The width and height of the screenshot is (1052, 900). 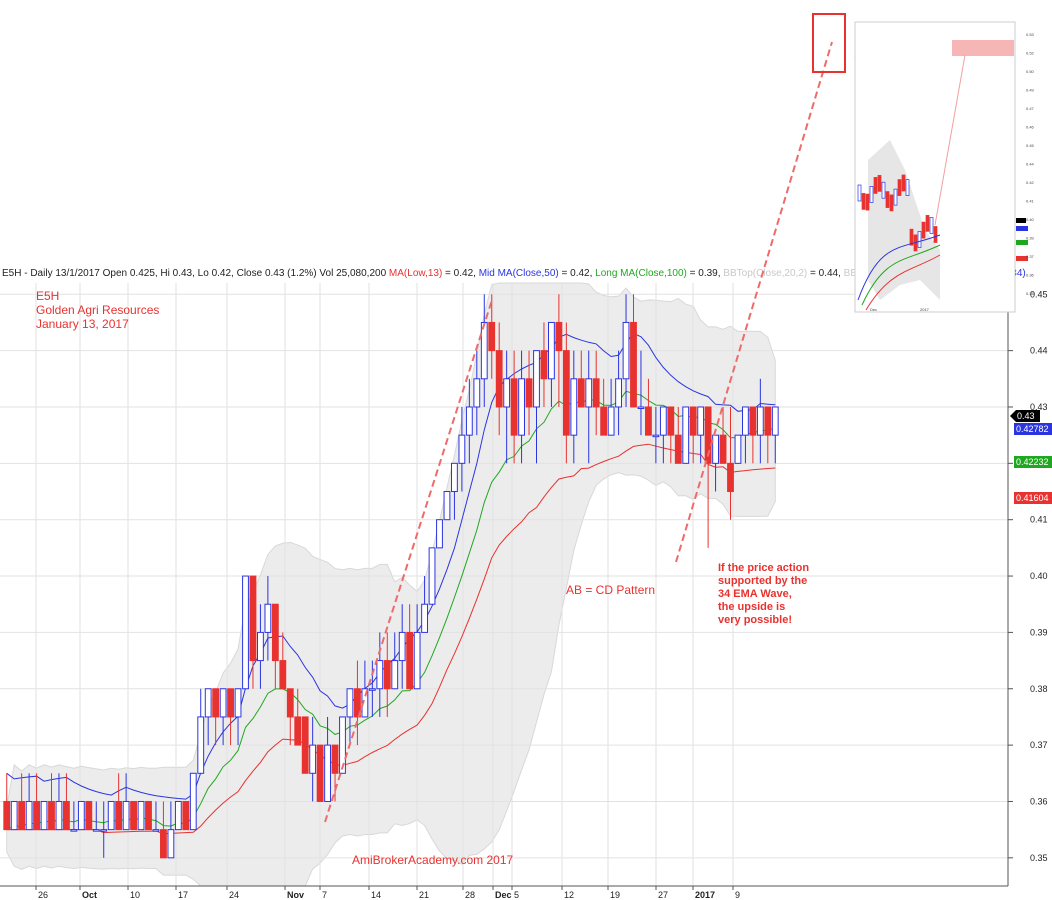 I want to click on date-label: January 13, 2017, so click(x=82, y=324).